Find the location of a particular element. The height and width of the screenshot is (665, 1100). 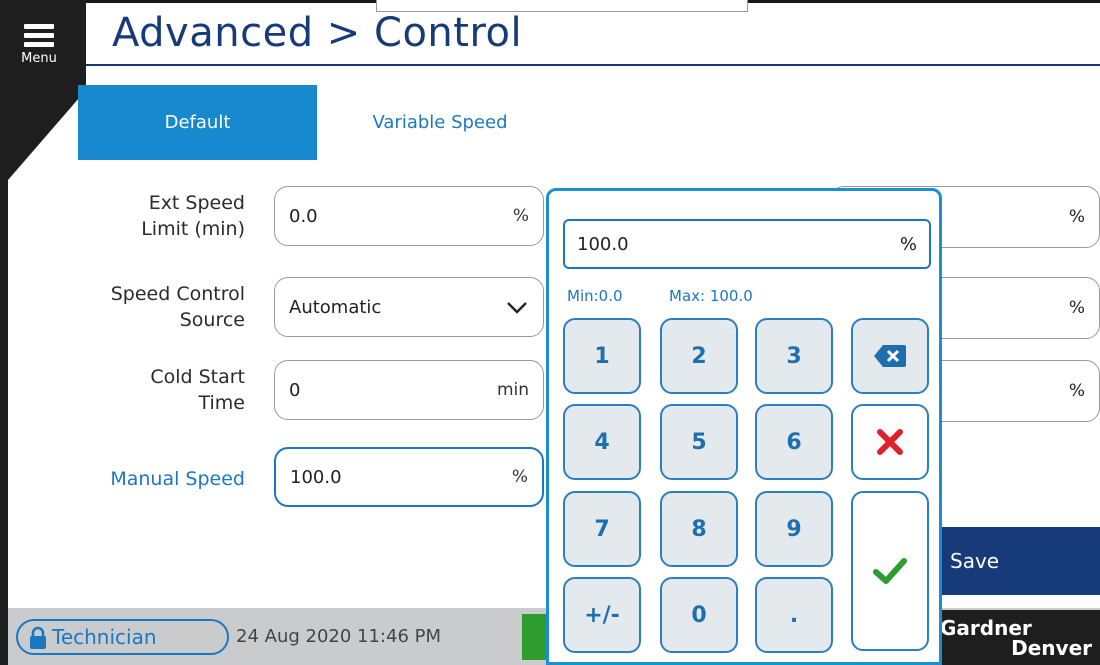

key-1: 1 is located at coordinates (602, 356).